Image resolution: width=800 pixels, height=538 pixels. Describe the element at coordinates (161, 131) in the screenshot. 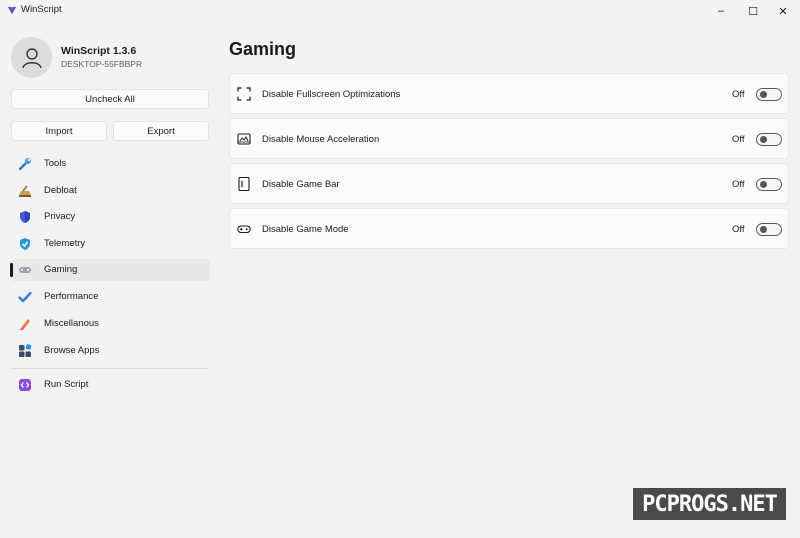

I see `export-button: Export` at that location.